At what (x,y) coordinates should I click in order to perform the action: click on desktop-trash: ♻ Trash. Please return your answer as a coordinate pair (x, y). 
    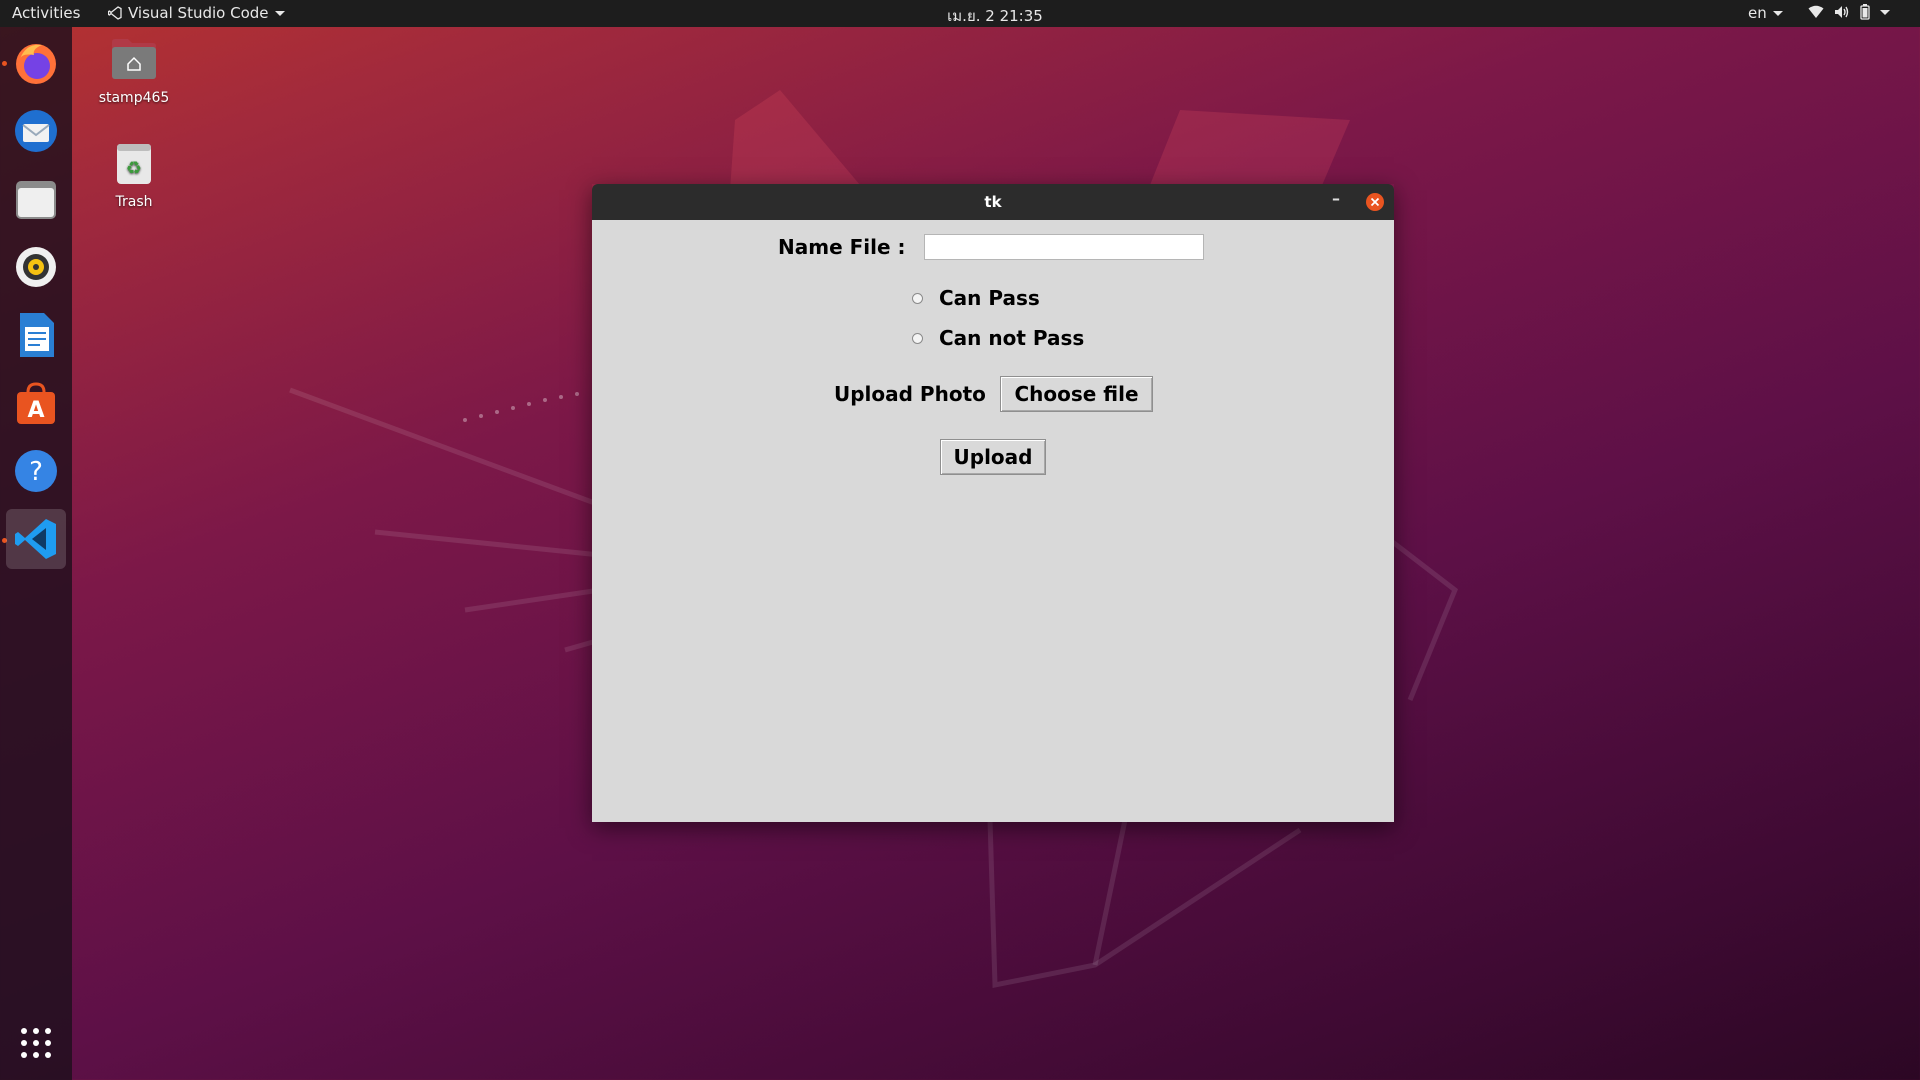
    Looking at the image, I should click on (134, 175).